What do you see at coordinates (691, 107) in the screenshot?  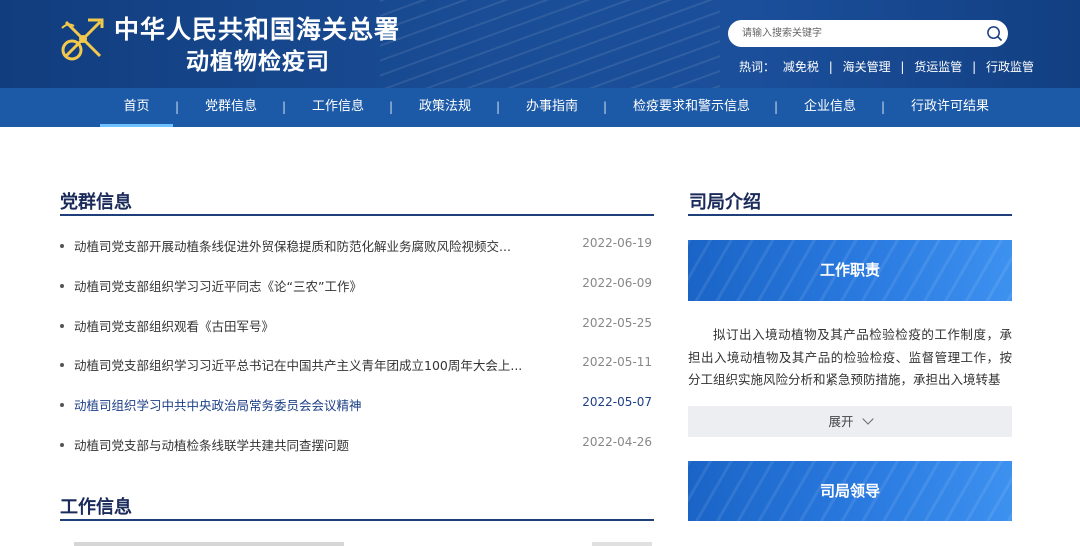 I see `nav-item-quarantine: 检疫要求和警示信息` at bounding box center [691, 107].